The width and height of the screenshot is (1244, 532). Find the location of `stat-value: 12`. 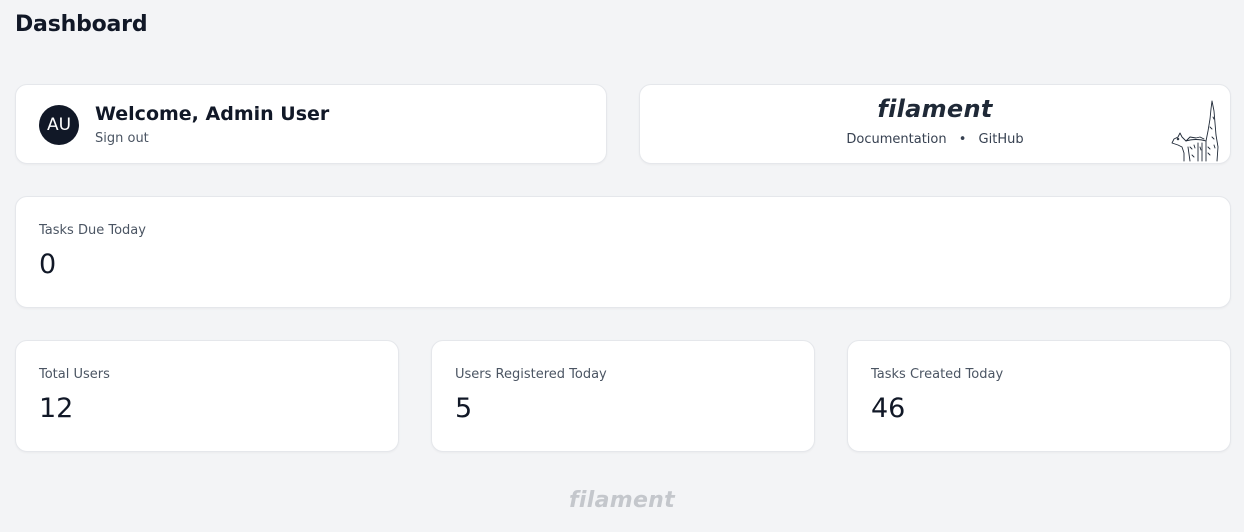

stat-value: 12 is located at coordinates (56, 408).